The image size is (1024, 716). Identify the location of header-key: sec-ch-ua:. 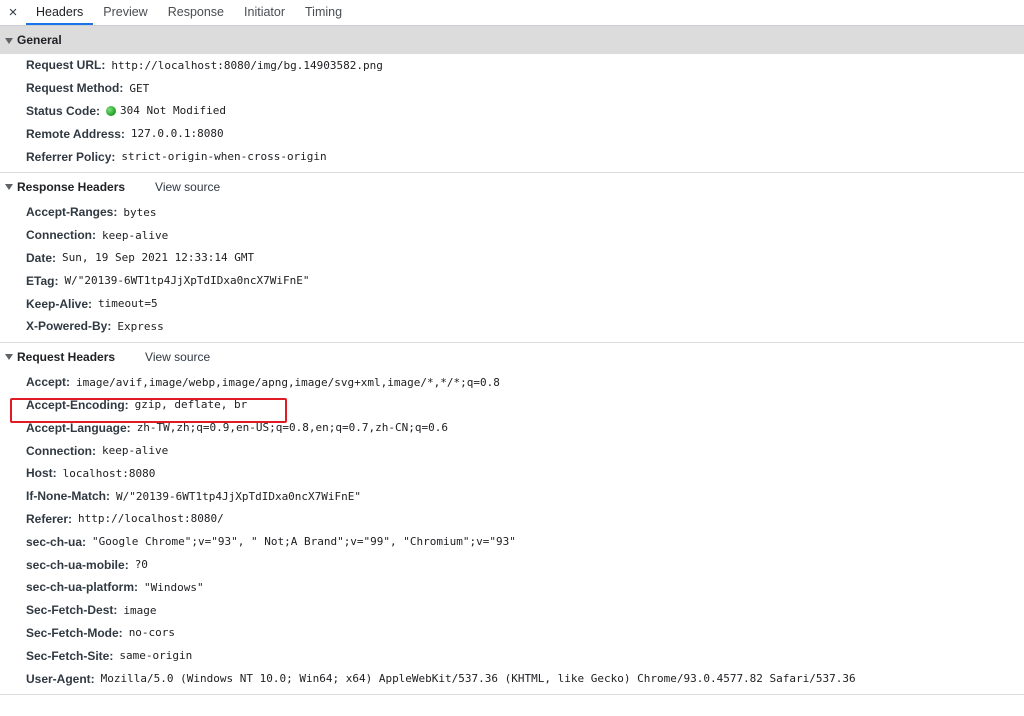
(56, 541).